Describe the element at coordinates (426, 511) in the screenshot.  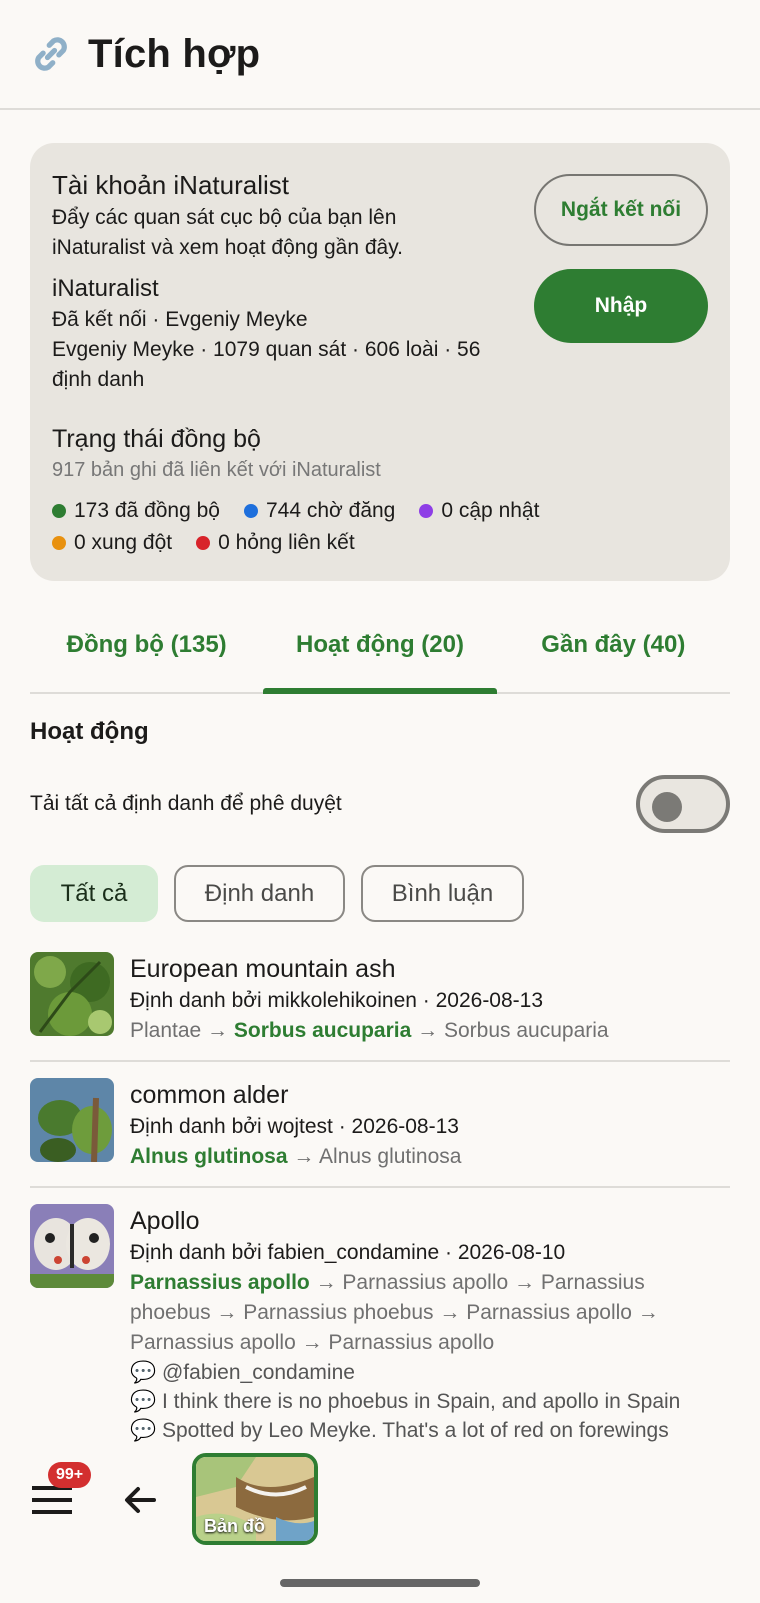
I see `purple-dot-icon` at that location.